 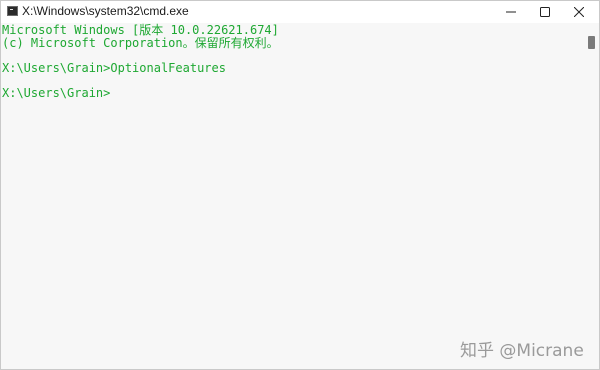 I want to click on console-line-copyright: (c) Microsoft Corporation。保留所有权利。, so click(x=140, y=43).